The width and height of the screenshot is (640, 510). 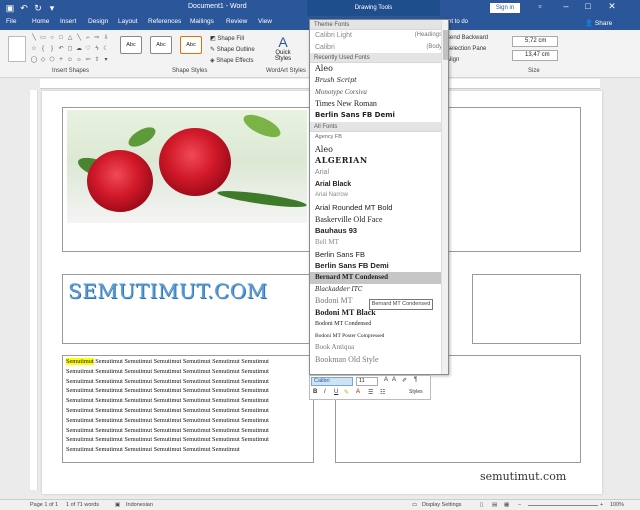 I want to click on font-option: Bell MT, so click(x=379, y=243).